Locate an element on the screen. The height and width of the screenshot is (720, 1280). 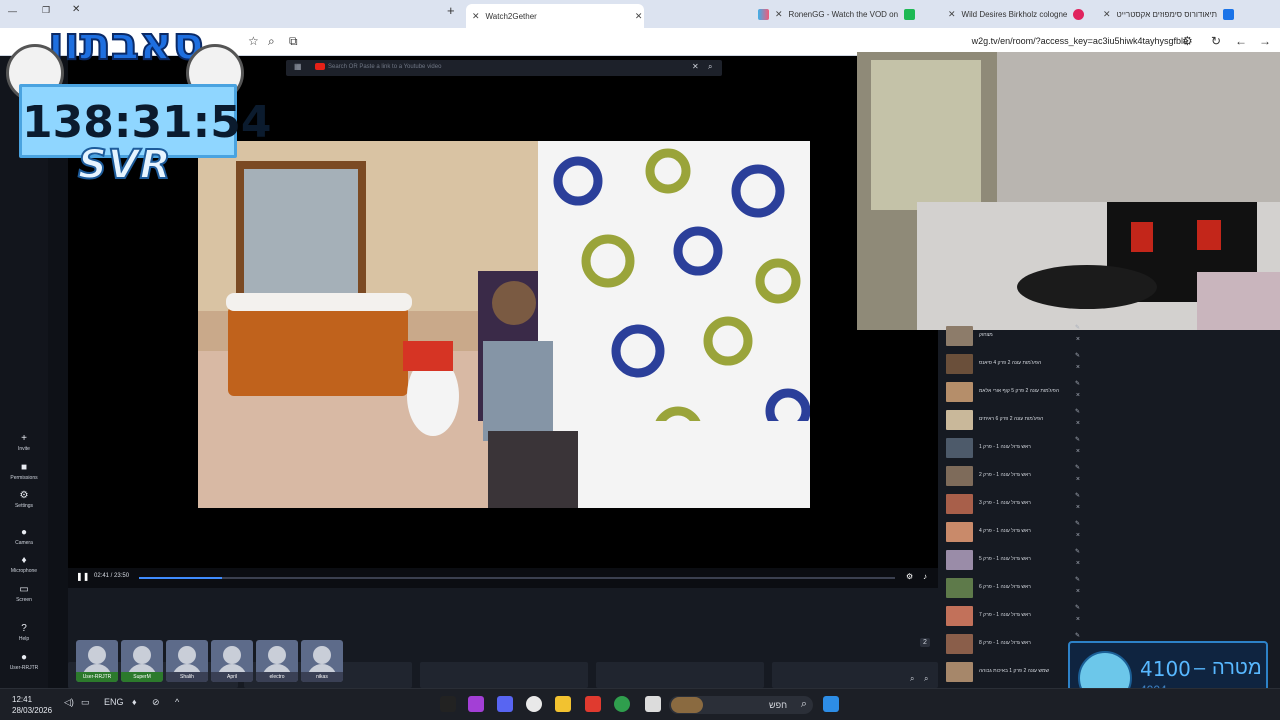
sidebar-item-invite: + Invite is located at coordinates (24, 442).